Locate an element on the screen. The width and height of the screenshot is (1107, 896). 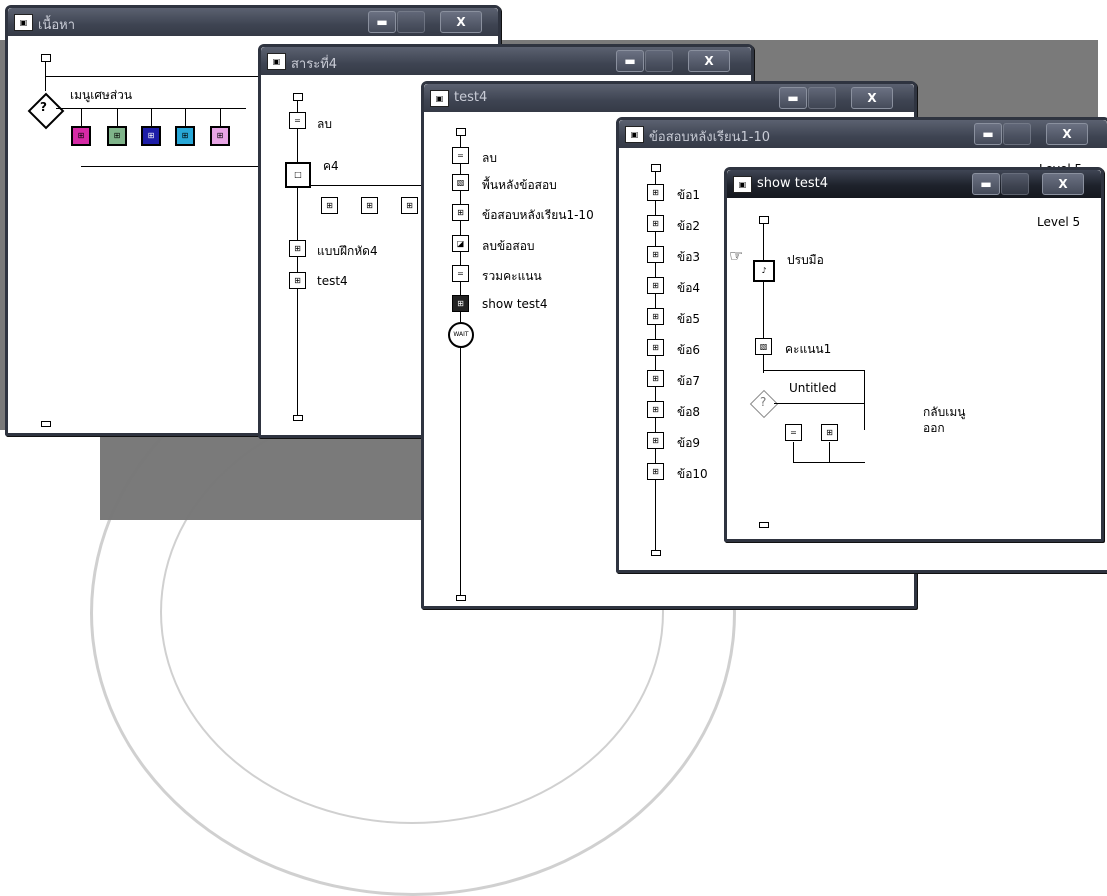
flow-item-label: ข้อ8 is located at coordinates (689, 412).